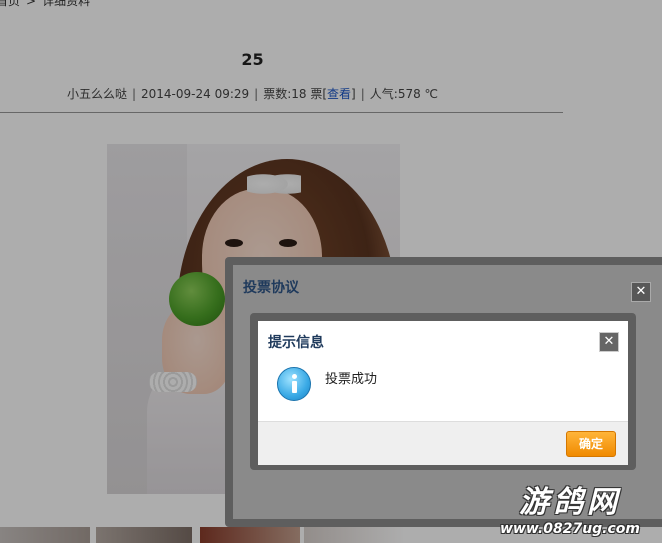 The height and width of the screenshot is (543, 662). What do you see at coordinates (443, 443) in the screenshot?
I see `notice-dialog-footer: 确定` at bounding box center [443, 443].